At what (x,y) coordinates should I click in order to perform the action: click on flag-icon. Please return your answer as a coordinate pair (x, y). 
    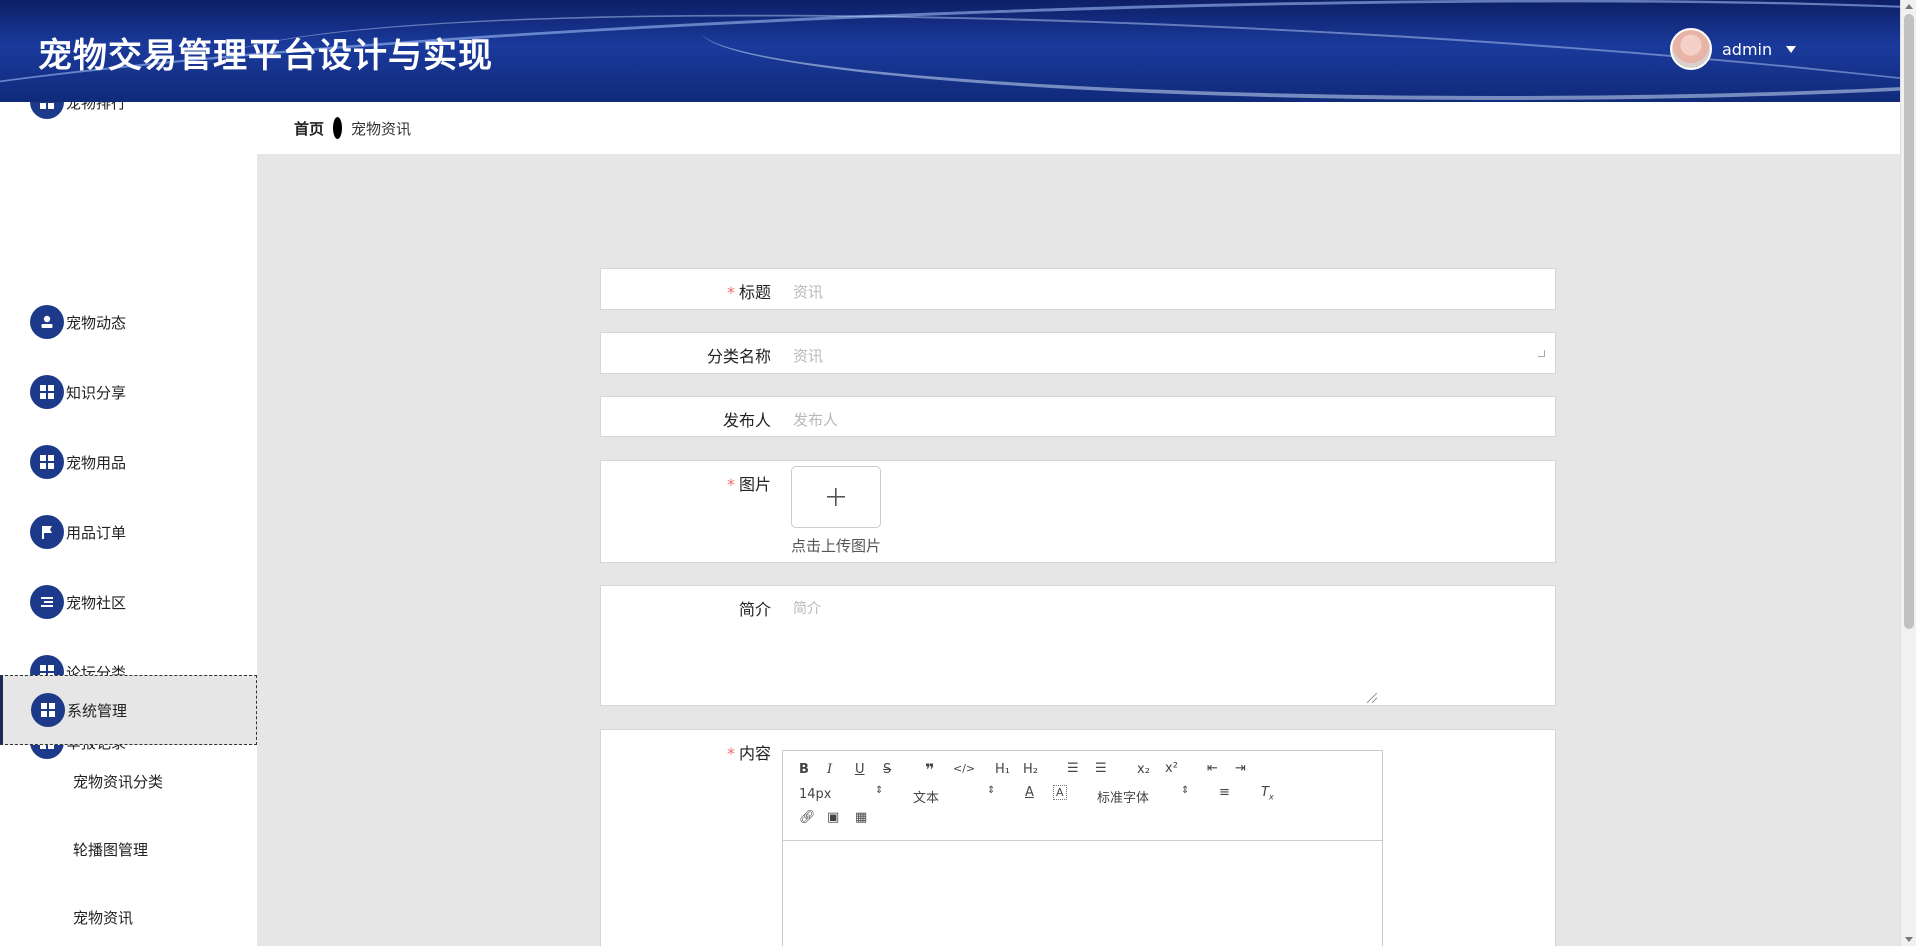
    Looking at the image, I should click on (47, 532).